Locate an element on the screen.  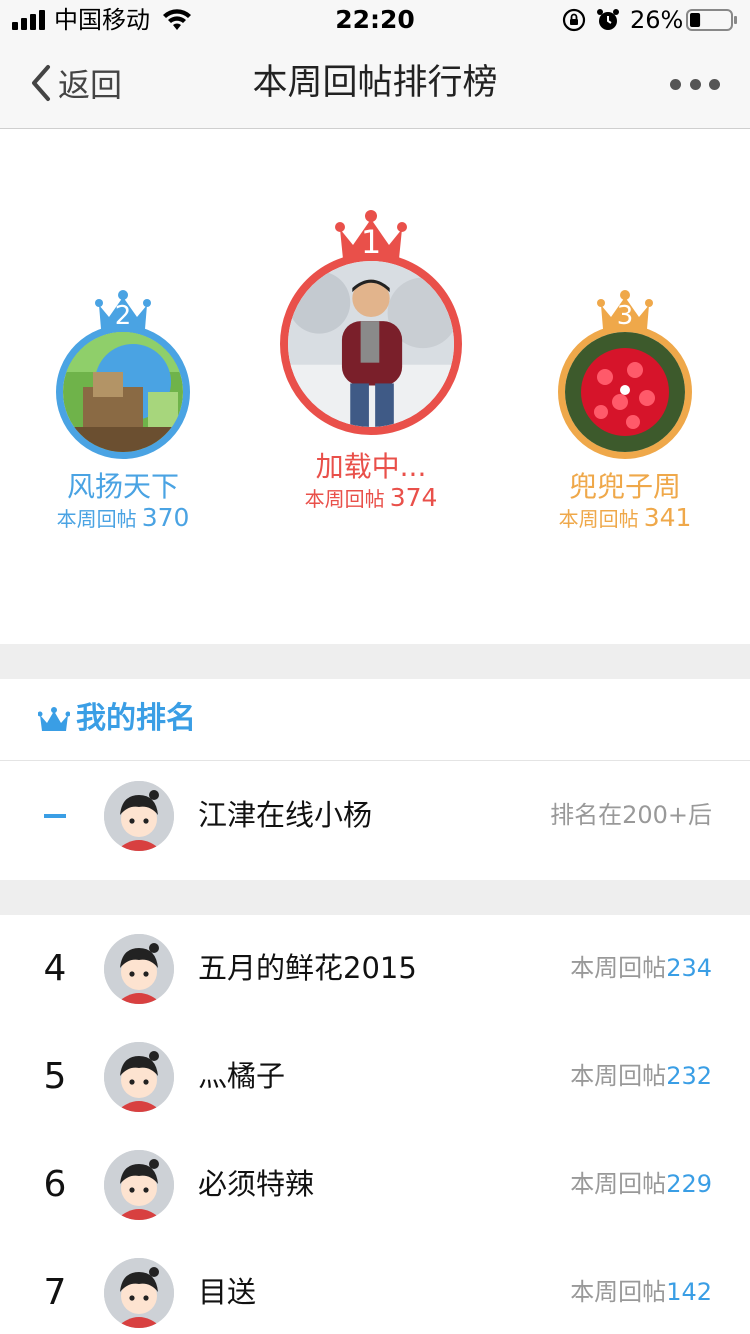
rank-status: 排名在200+后 is located at coordinates (631, 815).